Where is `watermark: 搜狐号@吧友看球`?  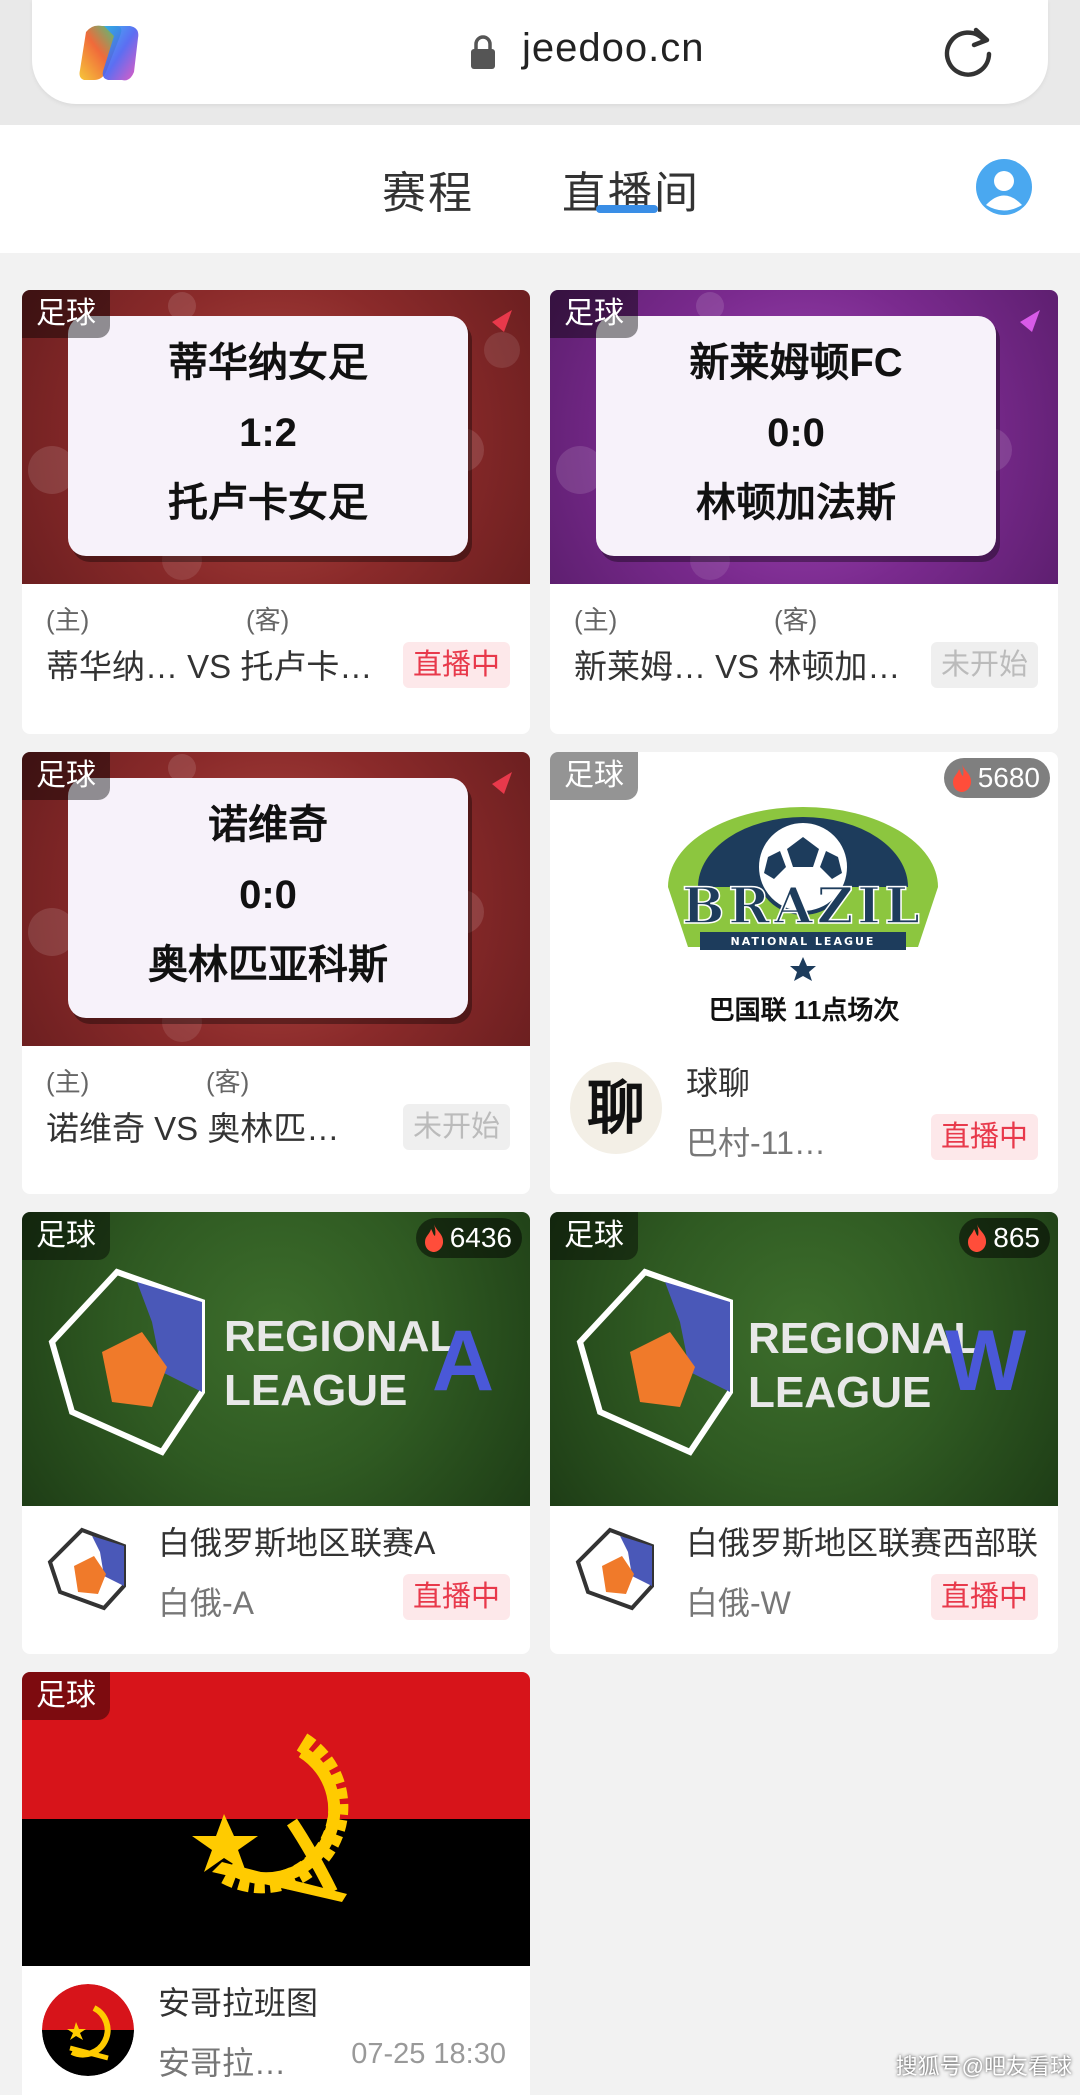
watermark: 搜狐号@吧友看球 is located at coordinates (983, 2066).